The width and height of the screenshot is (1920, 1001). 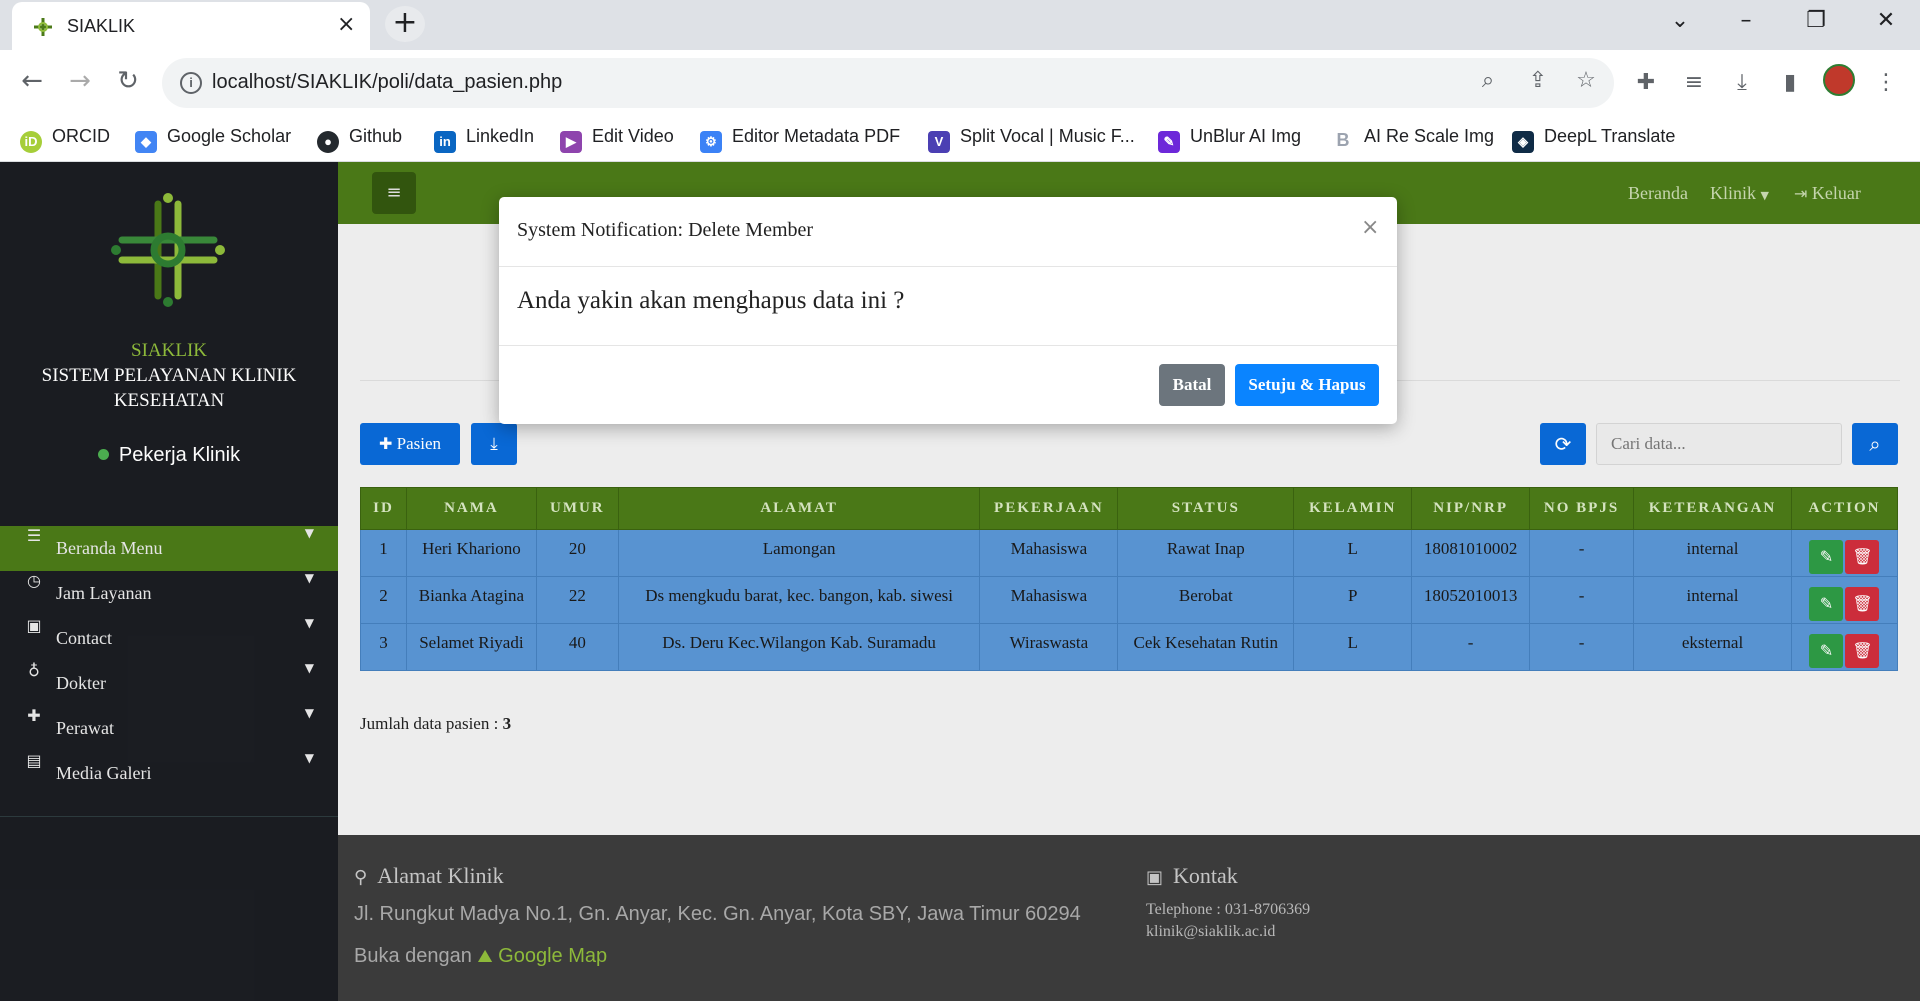 What do you see at coordinates (665, 230) in the screenshot?
I see `modal-title: System Notification: Delete Member` at bounding box center [665, 230].